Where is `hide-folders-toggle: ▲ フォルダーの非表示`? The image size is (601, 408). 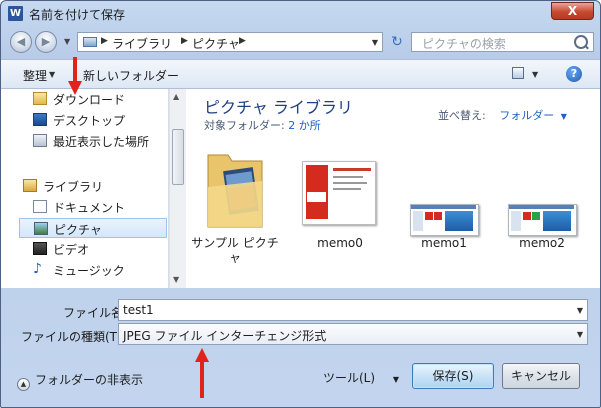
hide-folders-toggle: ▲ フォルダーの非表示 is located at coordinates (80, 381).